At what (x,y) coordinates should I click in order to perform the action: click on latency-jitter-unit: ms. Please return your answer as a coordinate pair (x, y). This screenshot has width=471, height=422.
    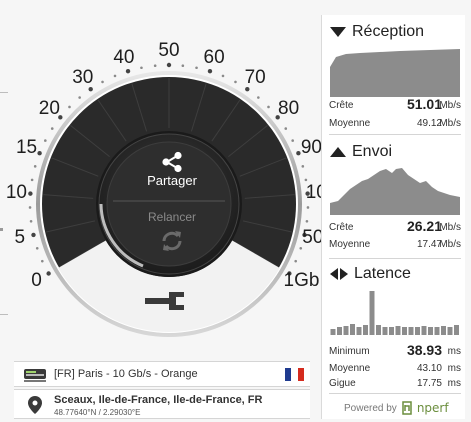
    Looking at the image, I should click on (454, 383).